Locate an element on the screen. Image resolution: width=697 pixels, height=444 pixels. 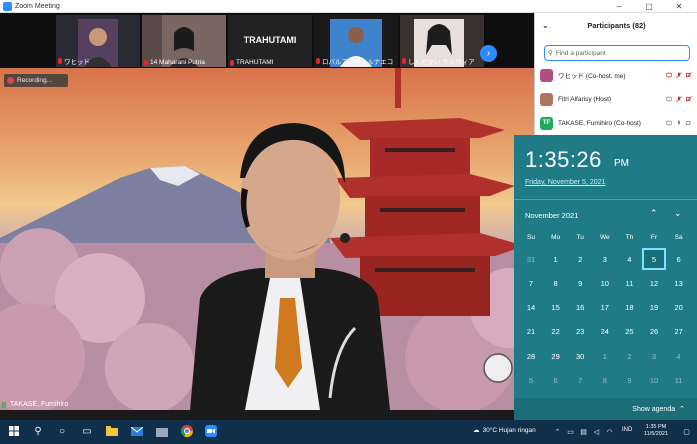
participant-thumb: ワヒッド is located at coordinates (98, 41).